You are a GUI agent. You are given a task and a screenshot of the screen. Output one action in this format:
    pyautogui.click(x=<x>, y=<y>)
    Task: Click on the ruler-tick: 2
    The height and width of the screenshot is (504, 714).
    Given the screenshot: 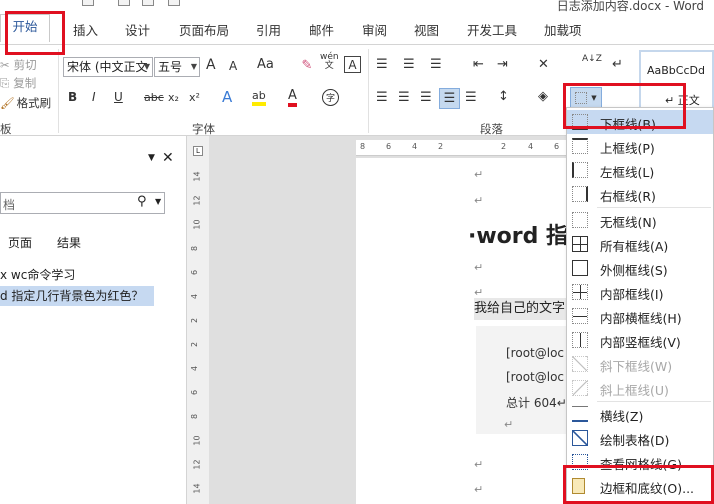 What is the action you would take?
    pyautogui.click(x=195, y=344)
    